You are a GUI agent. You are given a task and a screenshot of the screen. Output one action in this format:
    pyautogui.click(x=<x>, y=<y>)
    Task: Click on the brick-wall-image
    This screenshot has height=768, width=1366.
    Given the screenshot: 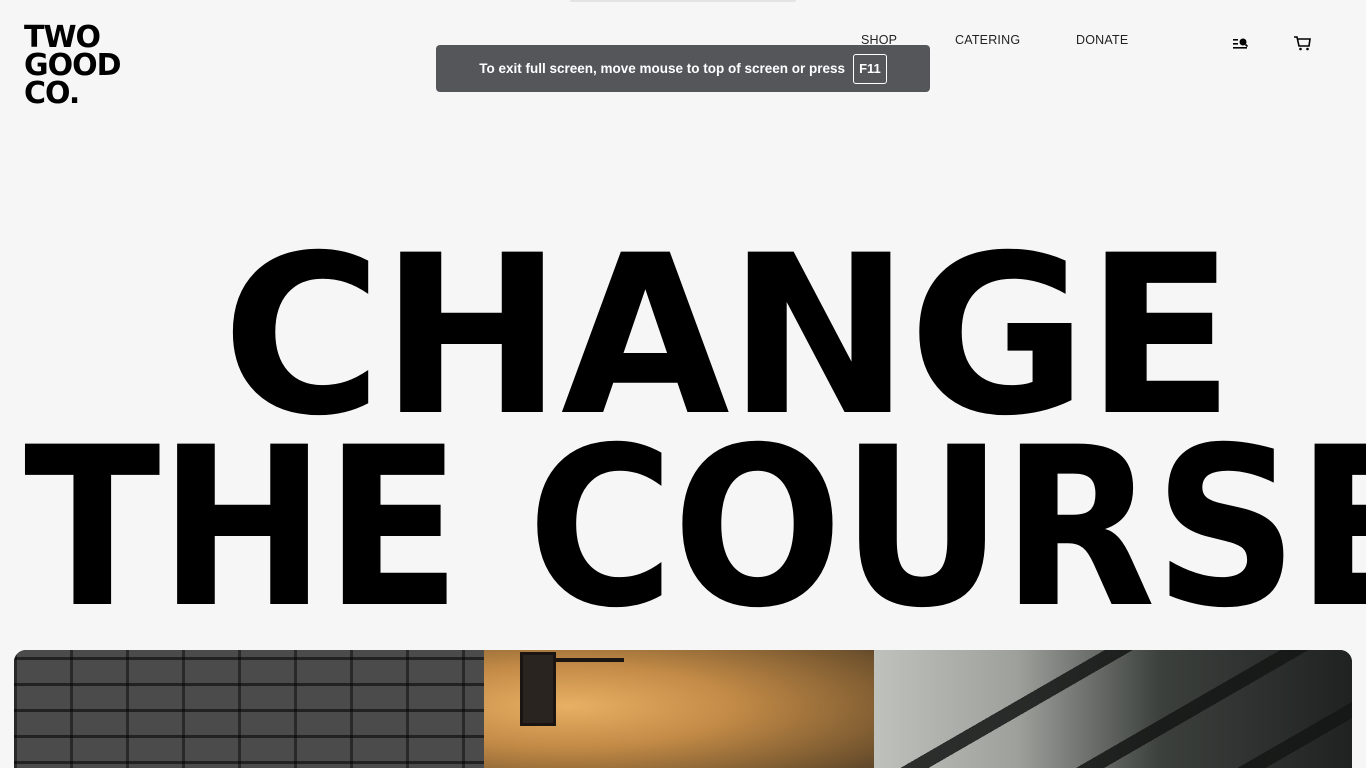 What is the action you would take?
    pyautogui.click(x=259, y=709)
    